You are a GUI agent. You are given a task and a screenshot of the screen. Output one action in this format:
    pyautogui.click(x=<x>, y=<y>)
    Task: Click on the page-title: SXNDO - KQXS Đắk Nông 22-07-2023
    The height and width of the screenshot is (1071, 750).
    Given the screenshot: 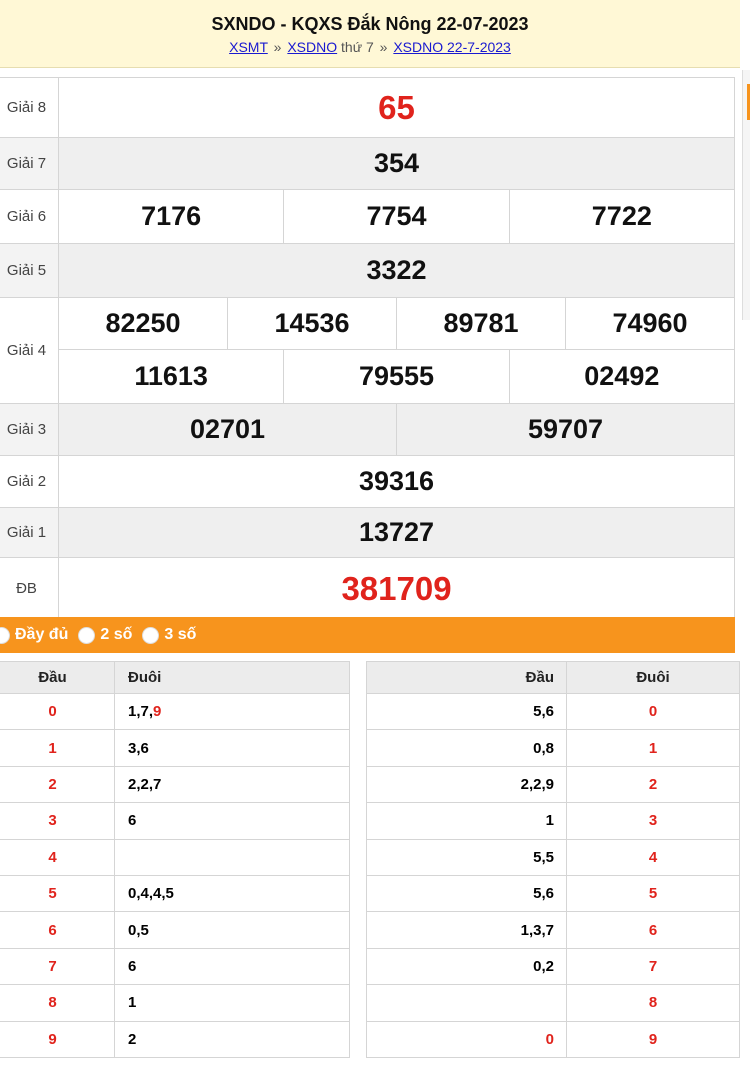 What is the action you would take?
    pyautogui.click(x=370, y=24)
    